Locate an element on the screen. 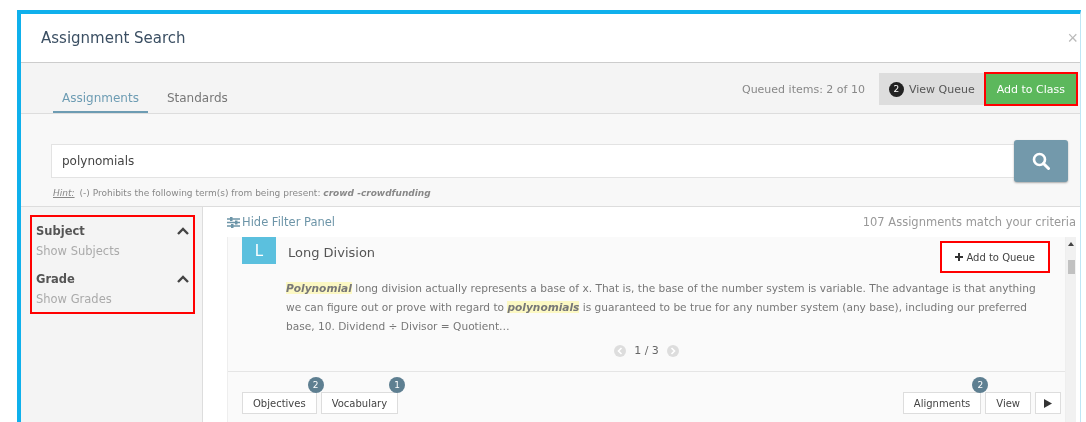 This screenshot has height=422, width=1086. result-count: 107 Assignments match your criteria is located at coordinates (969, 222).